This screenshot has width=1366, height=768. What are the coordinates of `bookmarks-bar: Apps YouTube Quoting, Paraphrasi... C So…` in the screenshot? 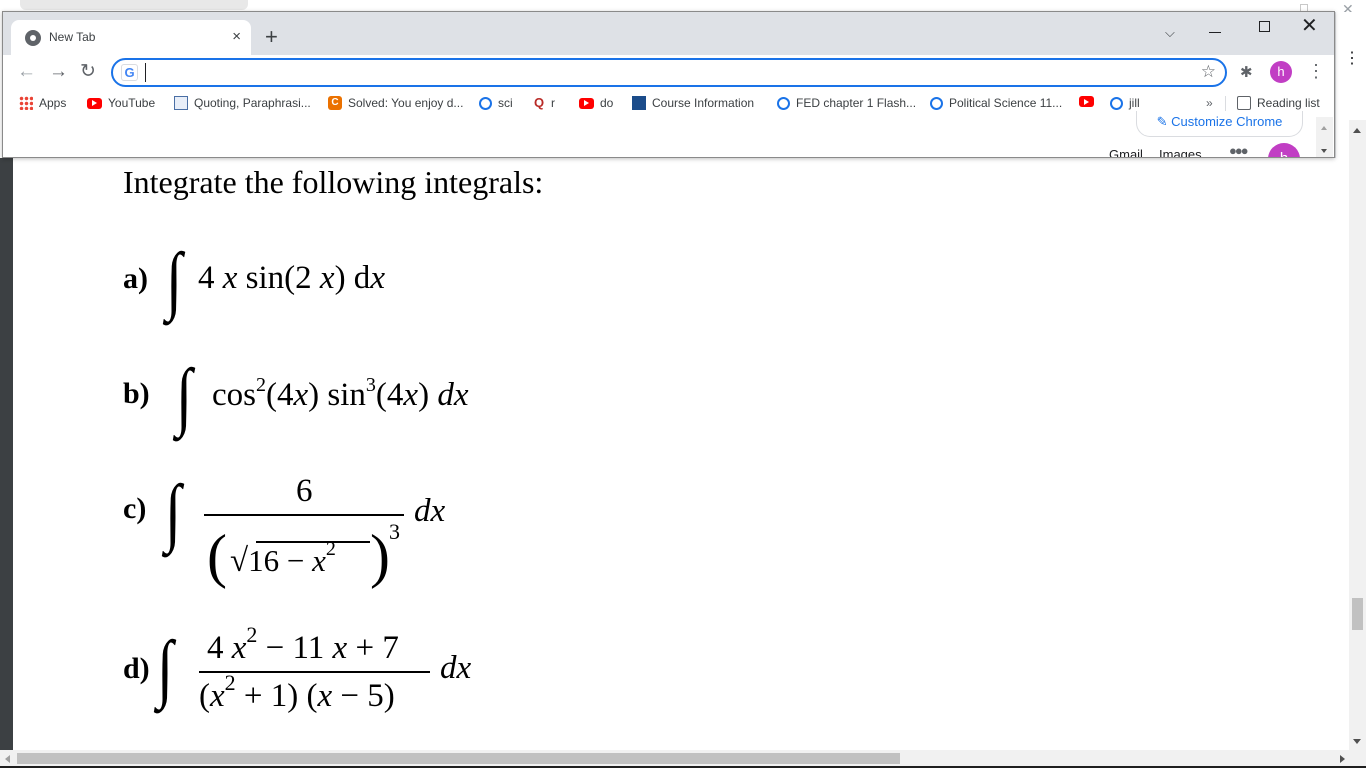 It's located at (668, 104).